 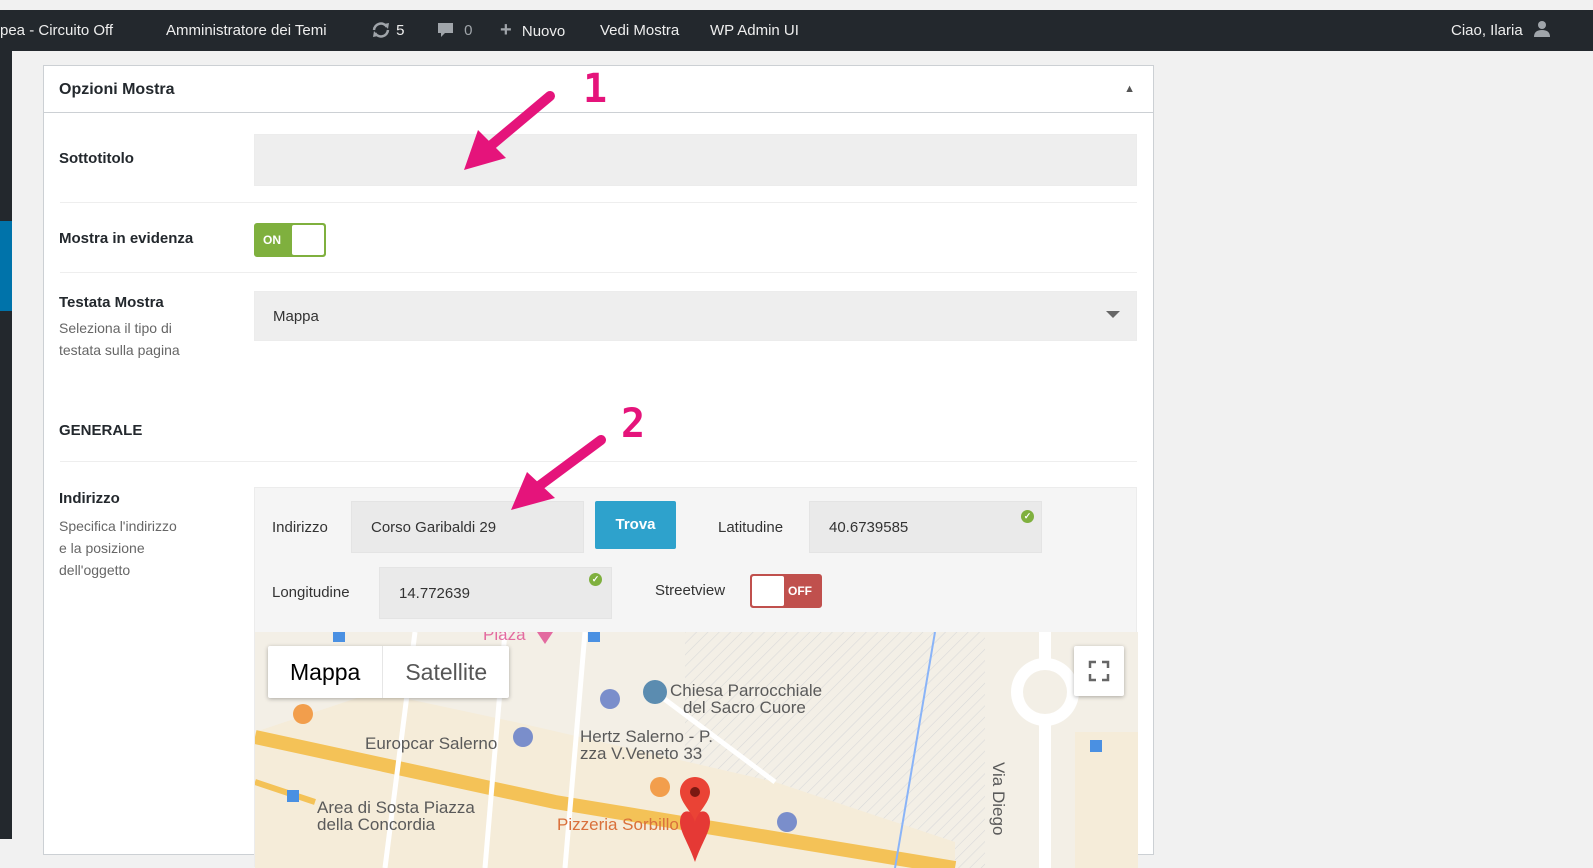 What do you see at coordinates (325, 672) in the screenshot?
I see `map-type-map-button: Mappa` at bounding box center [325, 672].